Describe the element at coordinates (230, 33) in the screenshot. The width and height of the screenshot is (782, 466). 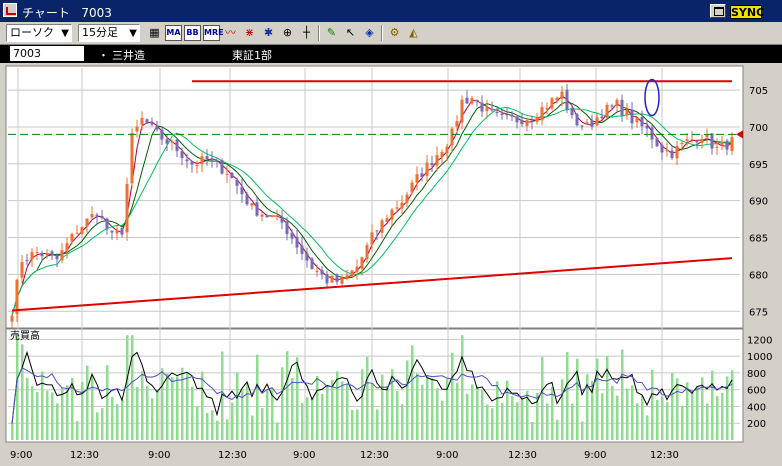
I see `line-chart-icon: 〰` at that location.